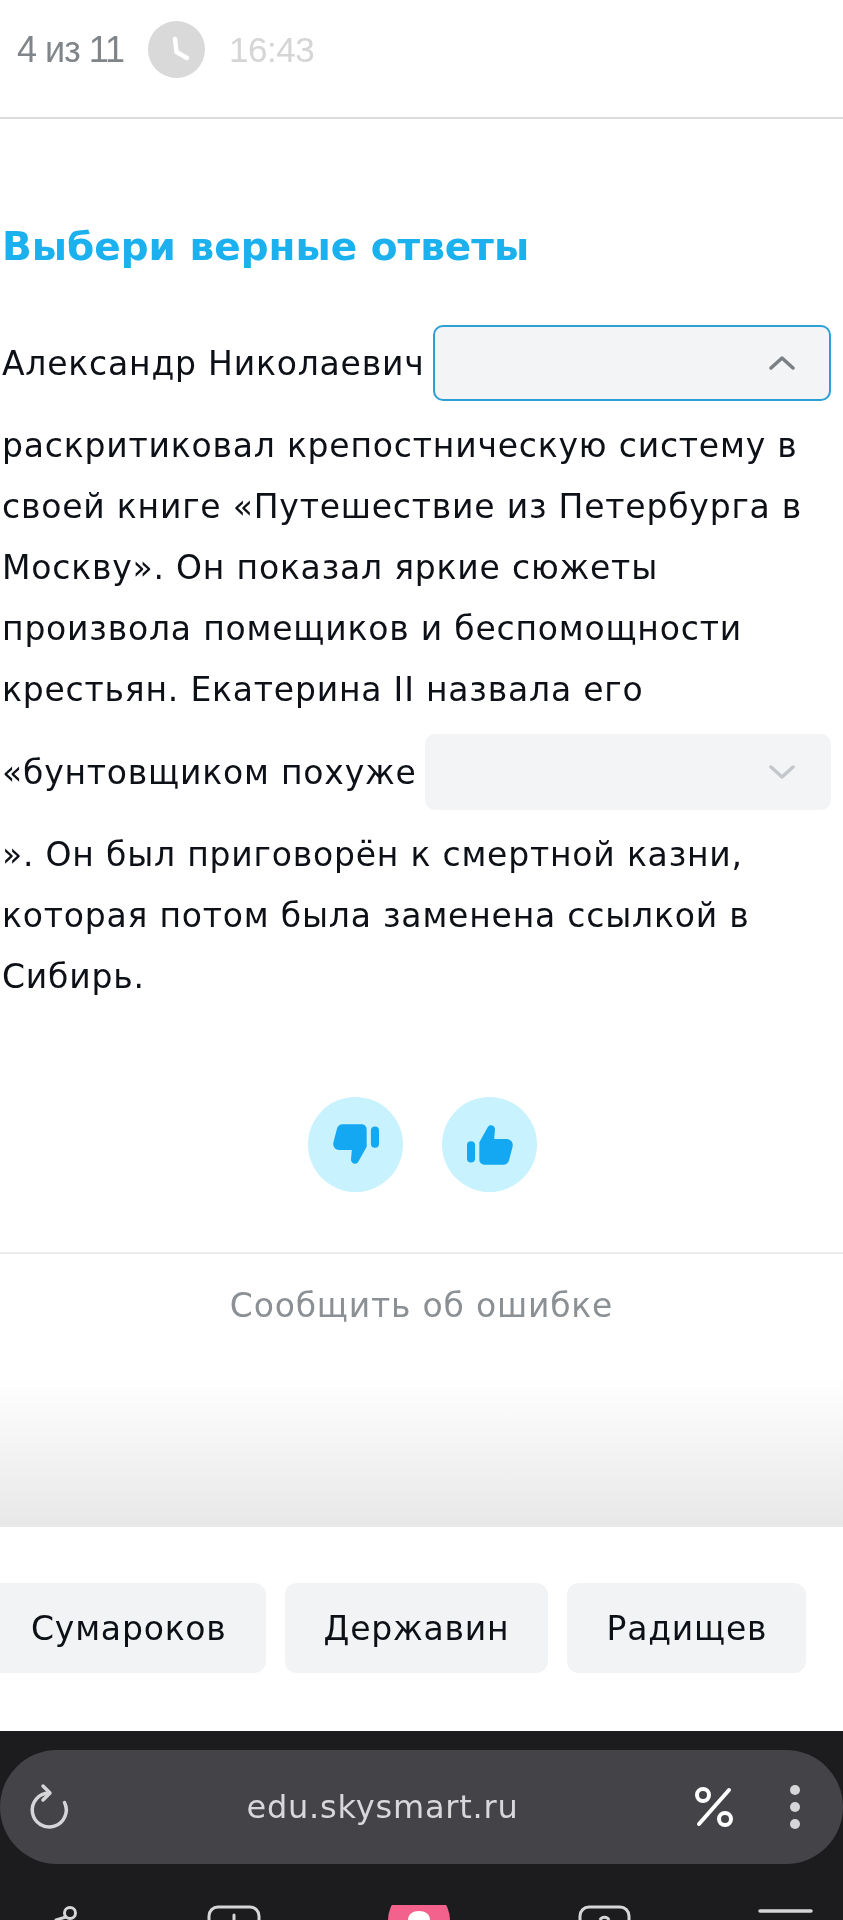 The image size is (843, 1920). Describe the element at coordinates (416, 1628) in the screenshot. I see `answer-option: Державин` at that location.